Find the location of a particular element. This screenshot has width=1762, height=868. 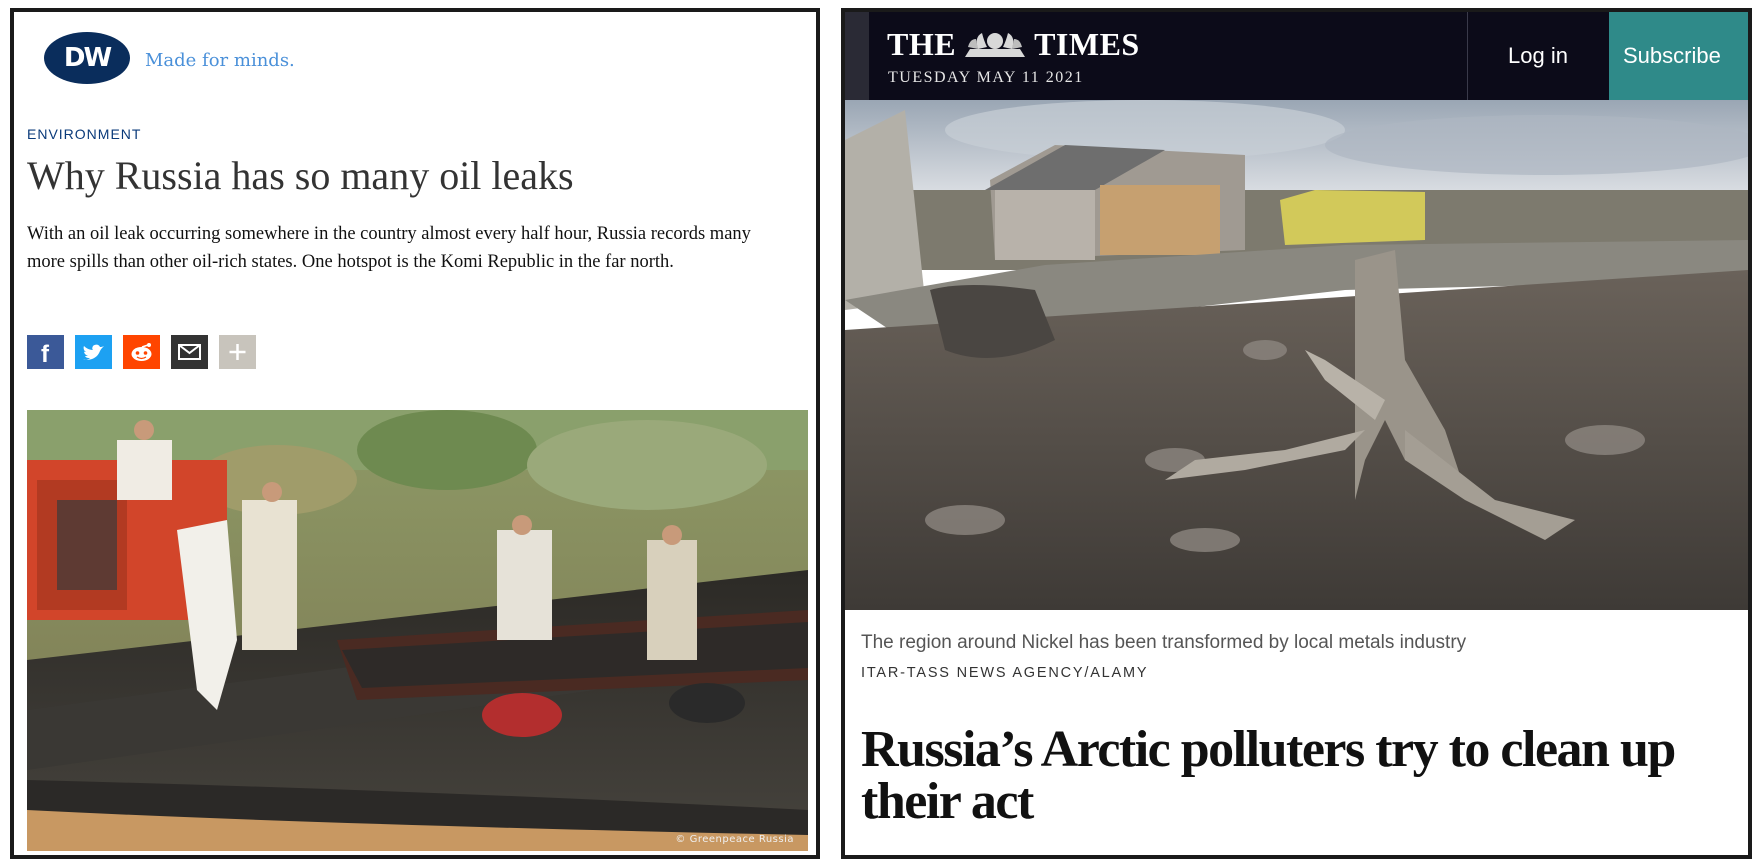

issue-date: TUESDAY MAY 11 2021 is located at coordinates (986, 77).